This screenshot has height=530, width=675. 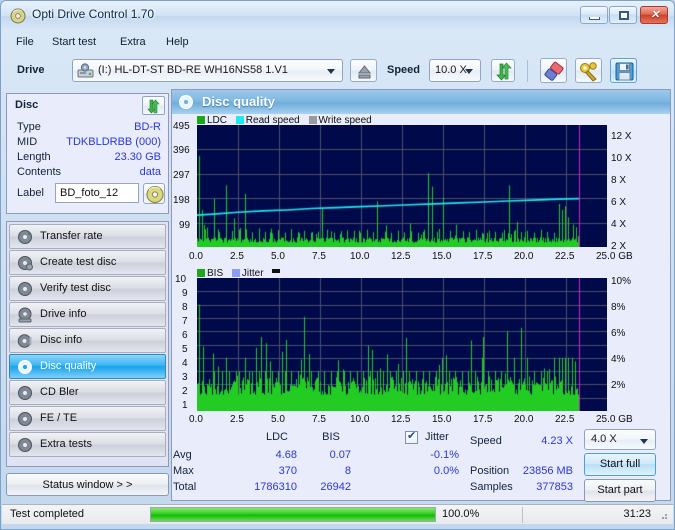 I want to click on y-tick-label: 198, so click(x=181, y=200).